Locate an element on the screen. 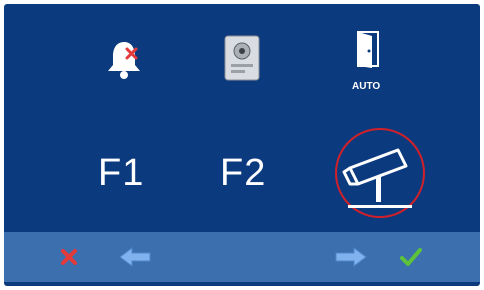  arrow-left-icon is located at coordinates (135, 257).